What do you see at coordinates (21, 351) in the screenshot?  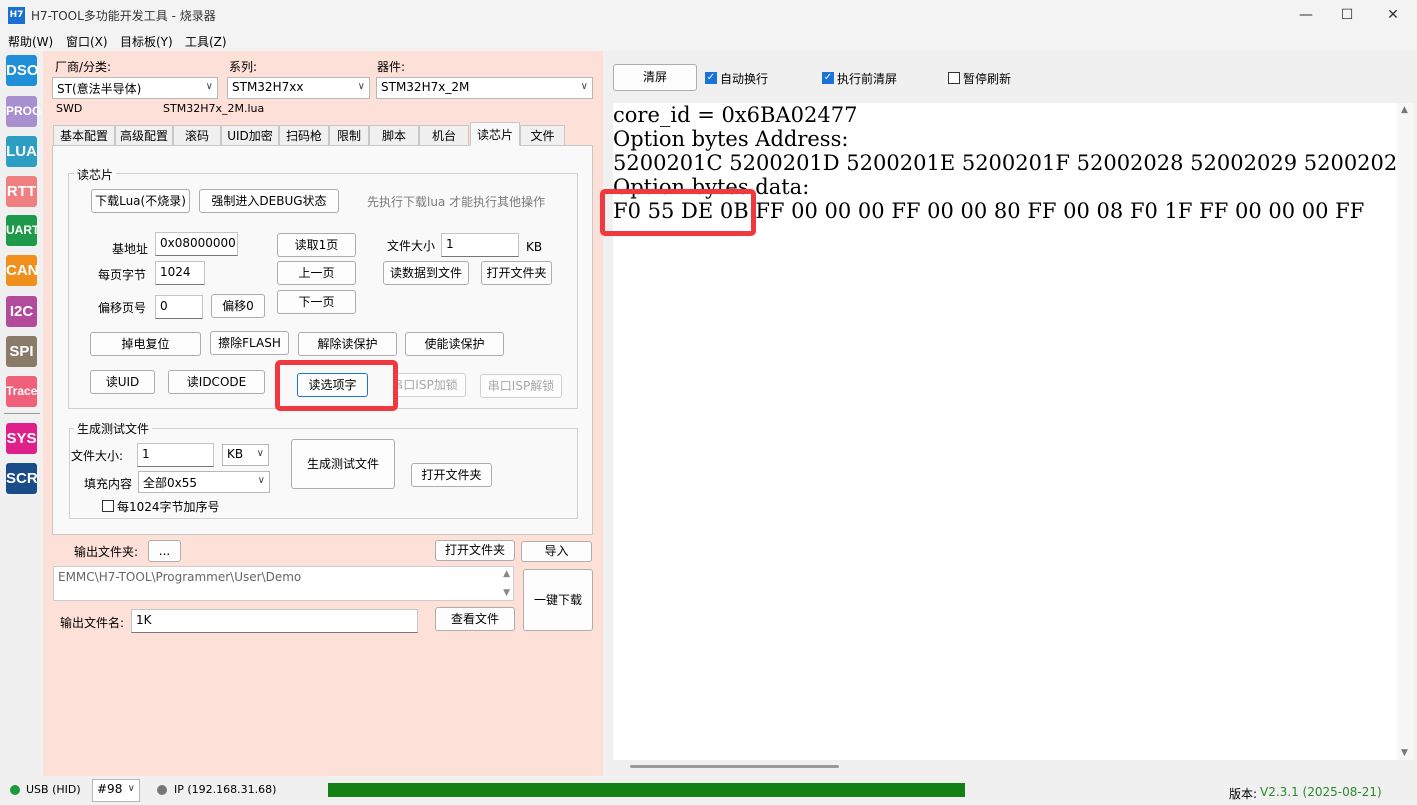 I see `tool-spi: SPI` at bounding box center [21, 351].